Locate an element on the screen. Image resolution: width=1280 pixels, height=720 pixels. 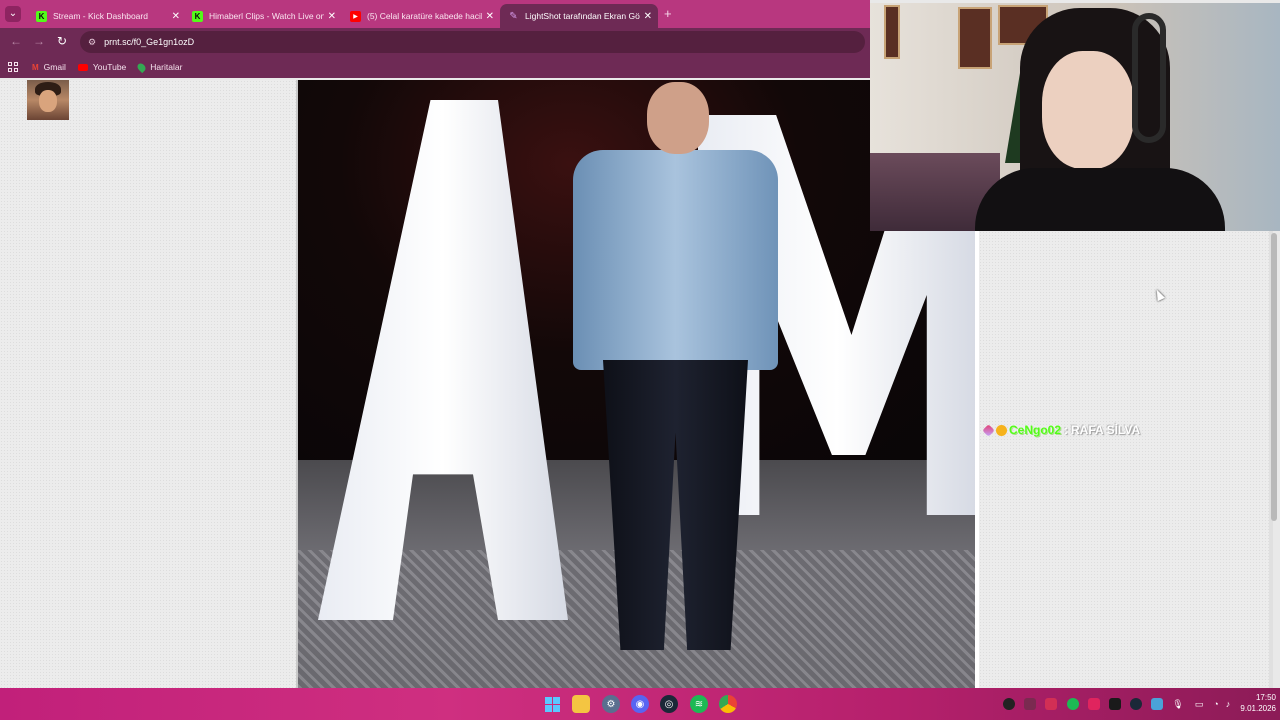
tab-label: Himaberl Clips - Watch Live on is located at coordinates (266, 16).